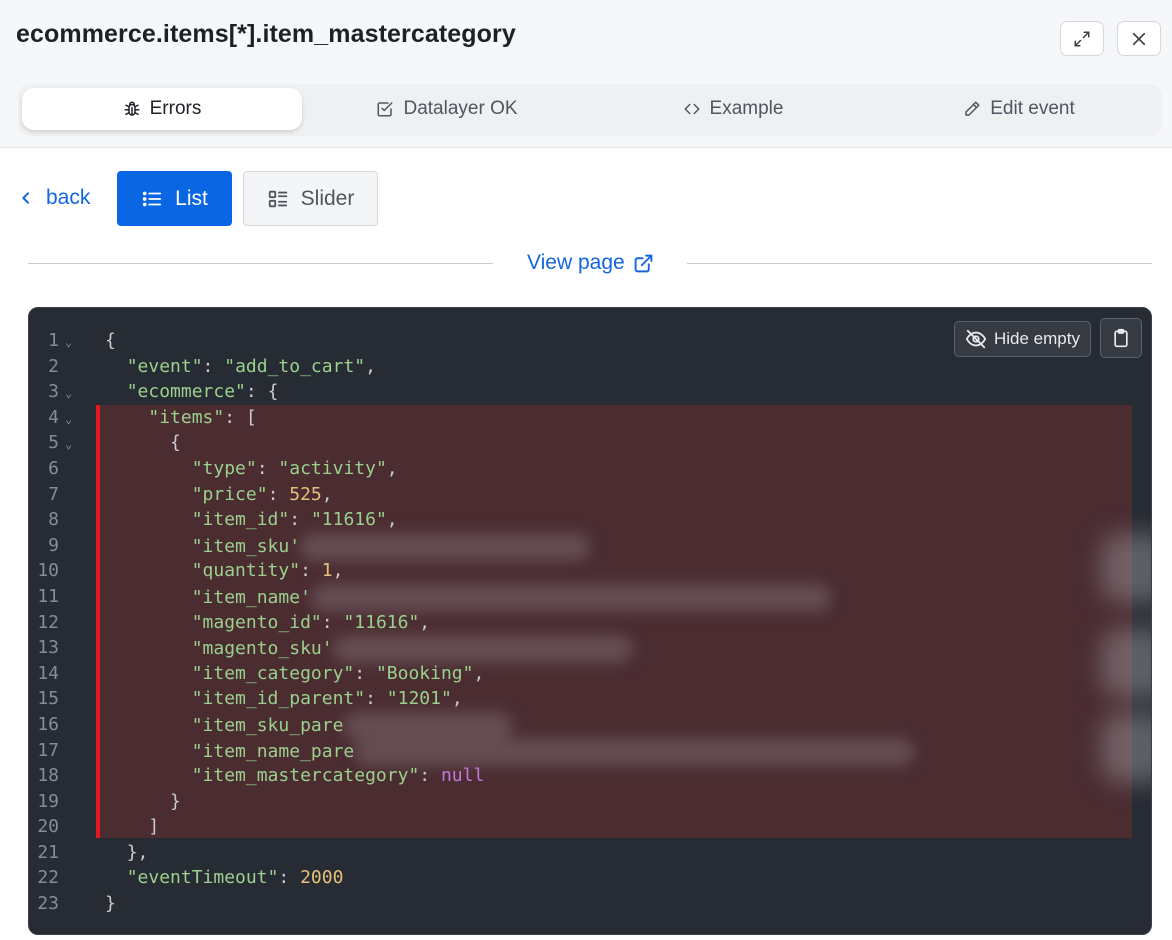 This screenshot has height=940, width=1172. I want to click on expand-icon, so click(1082, 38).